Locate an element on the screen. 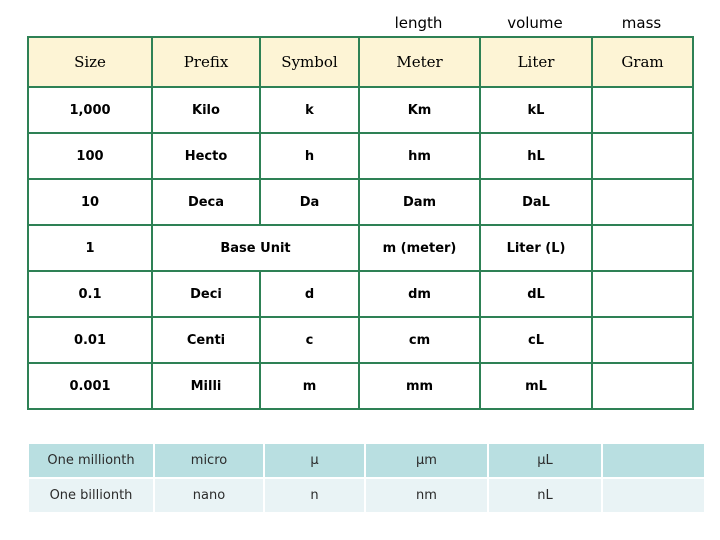 The height and width of the screenshot is (540, 720). cell-liter: DaL is located at coordinates (536, 202).